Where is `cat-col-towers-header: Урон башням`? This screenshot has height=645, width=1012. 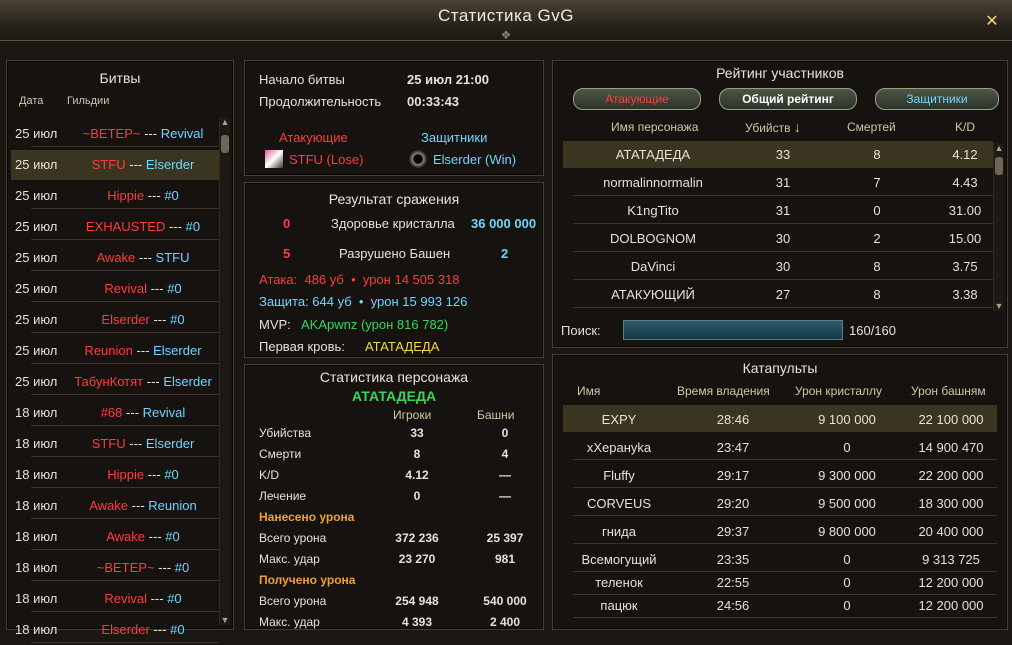 cat-col-towers-header: Урон башням is located at coordinates (948, 391).